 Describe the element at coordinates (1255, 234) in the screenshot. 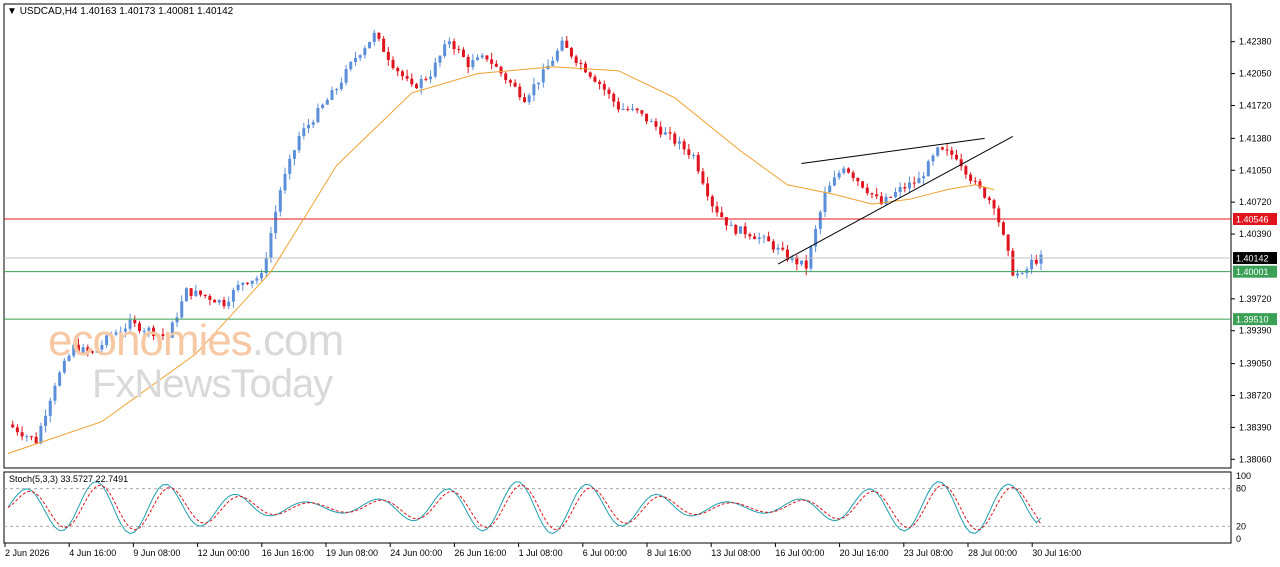

I see `y-tick-label: 1.40390` at that location.